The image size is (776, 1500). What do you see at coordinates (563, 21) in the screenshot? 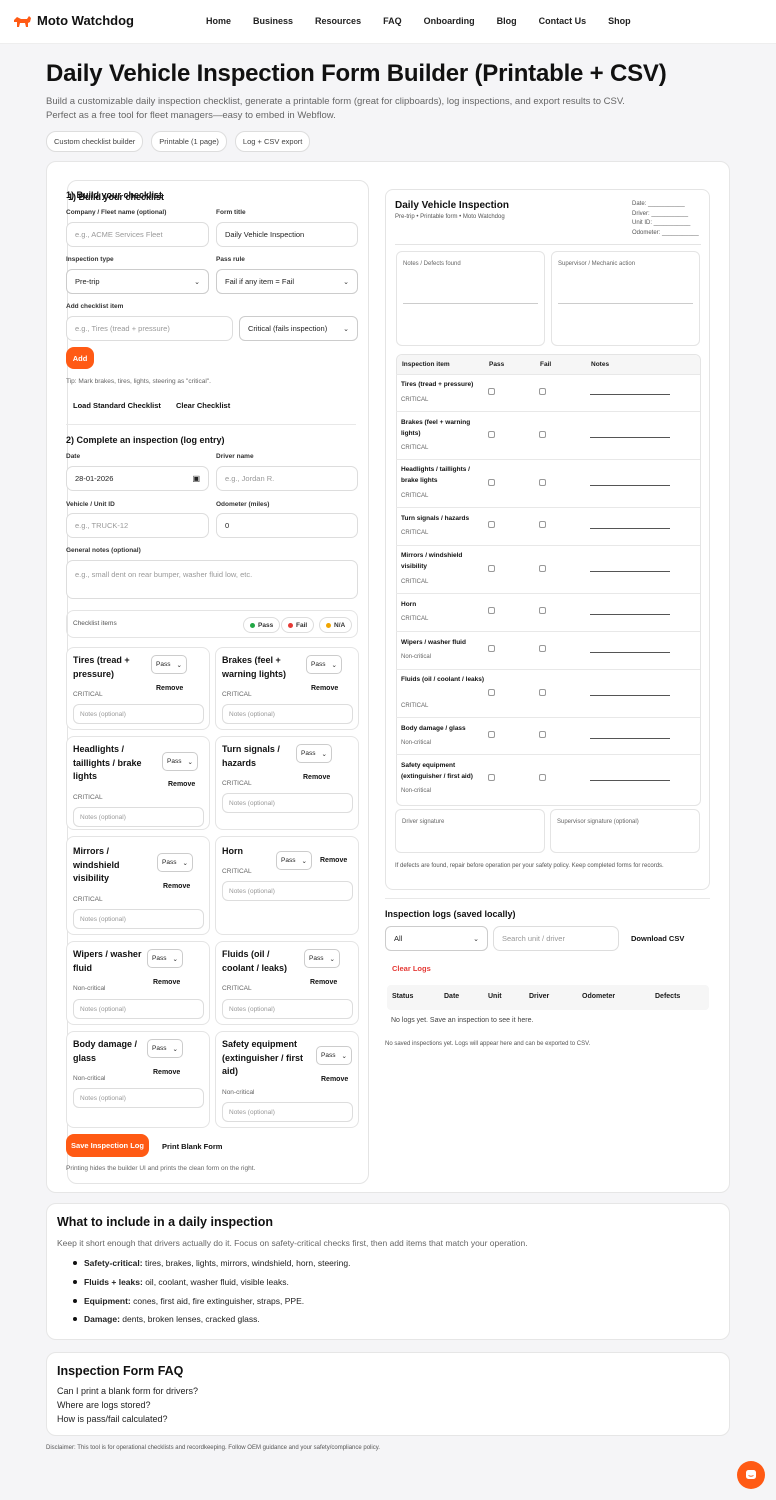
I see `nav-contact: Contact Us` at bounding box center [563, 21].